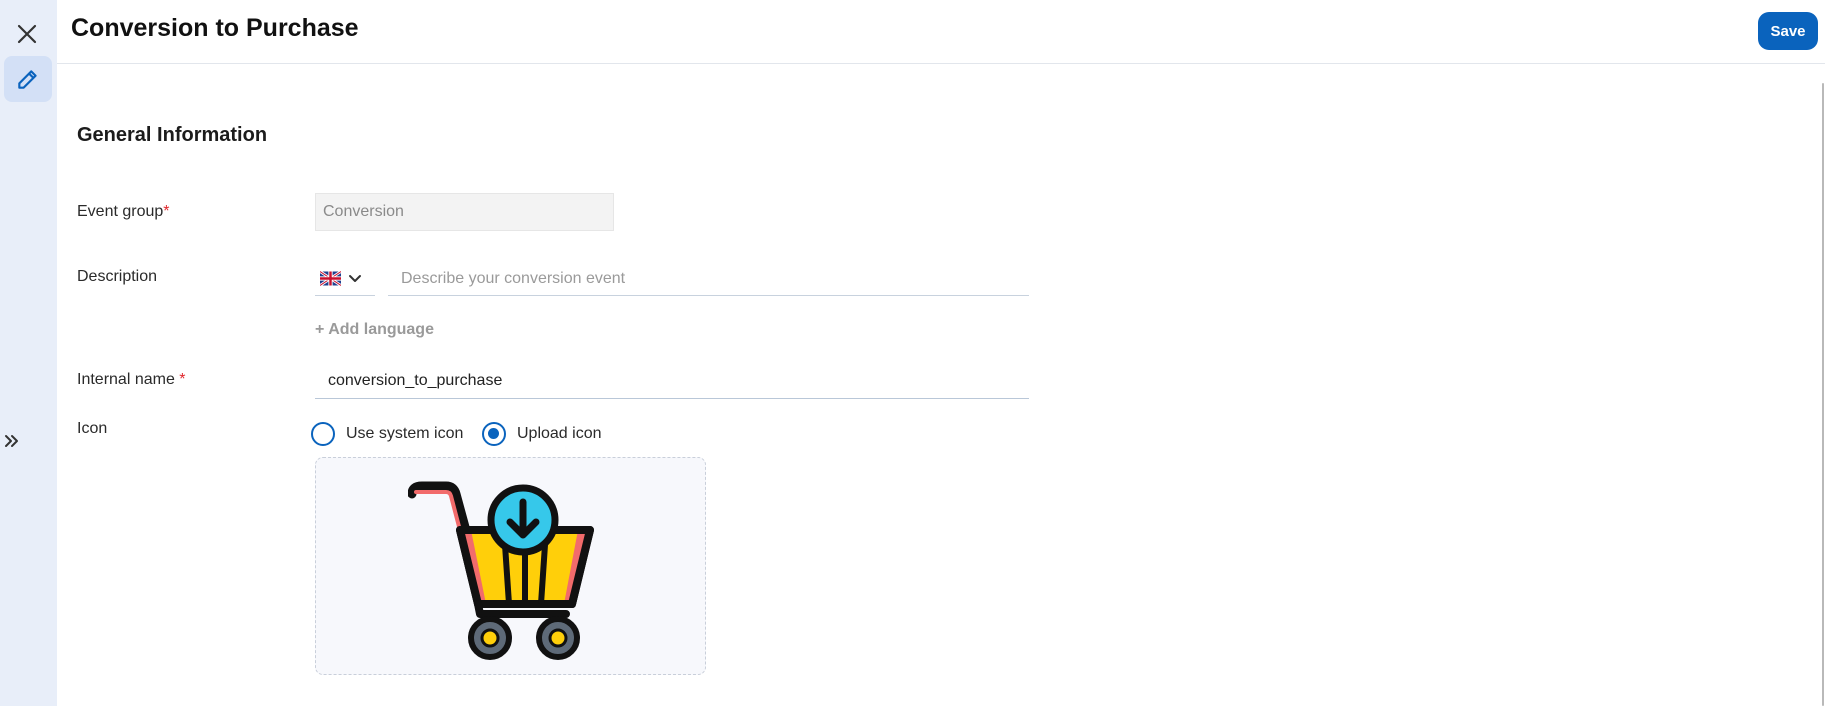 The width and height of the screenshot is (1825, 706). Describe the element at coordinates (215, 28) in the screenshot. I see `page-title: Conversion to Purchase` at that location.